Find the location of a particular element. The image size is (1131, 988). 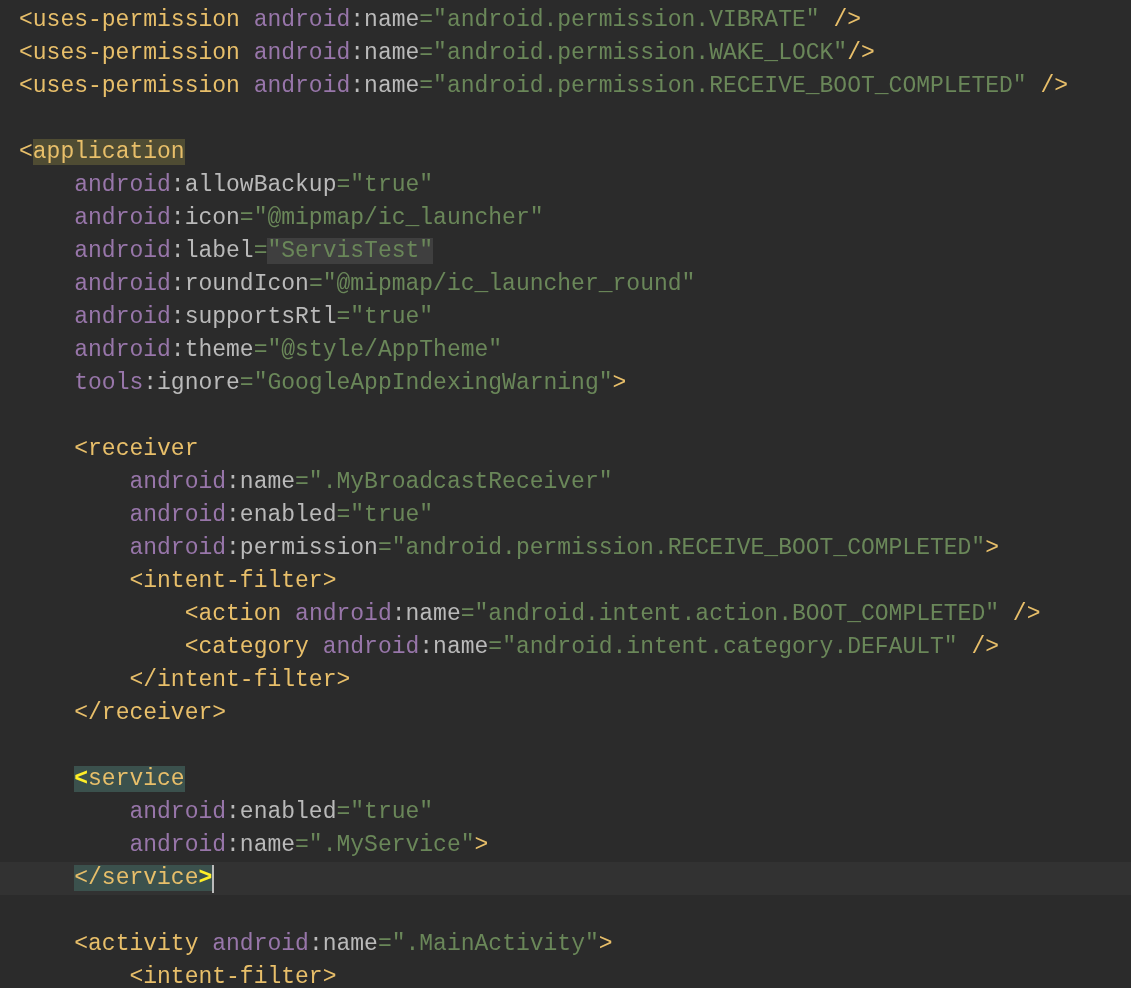

code-line: </intent-filter> is located at coordinates (239, 680).